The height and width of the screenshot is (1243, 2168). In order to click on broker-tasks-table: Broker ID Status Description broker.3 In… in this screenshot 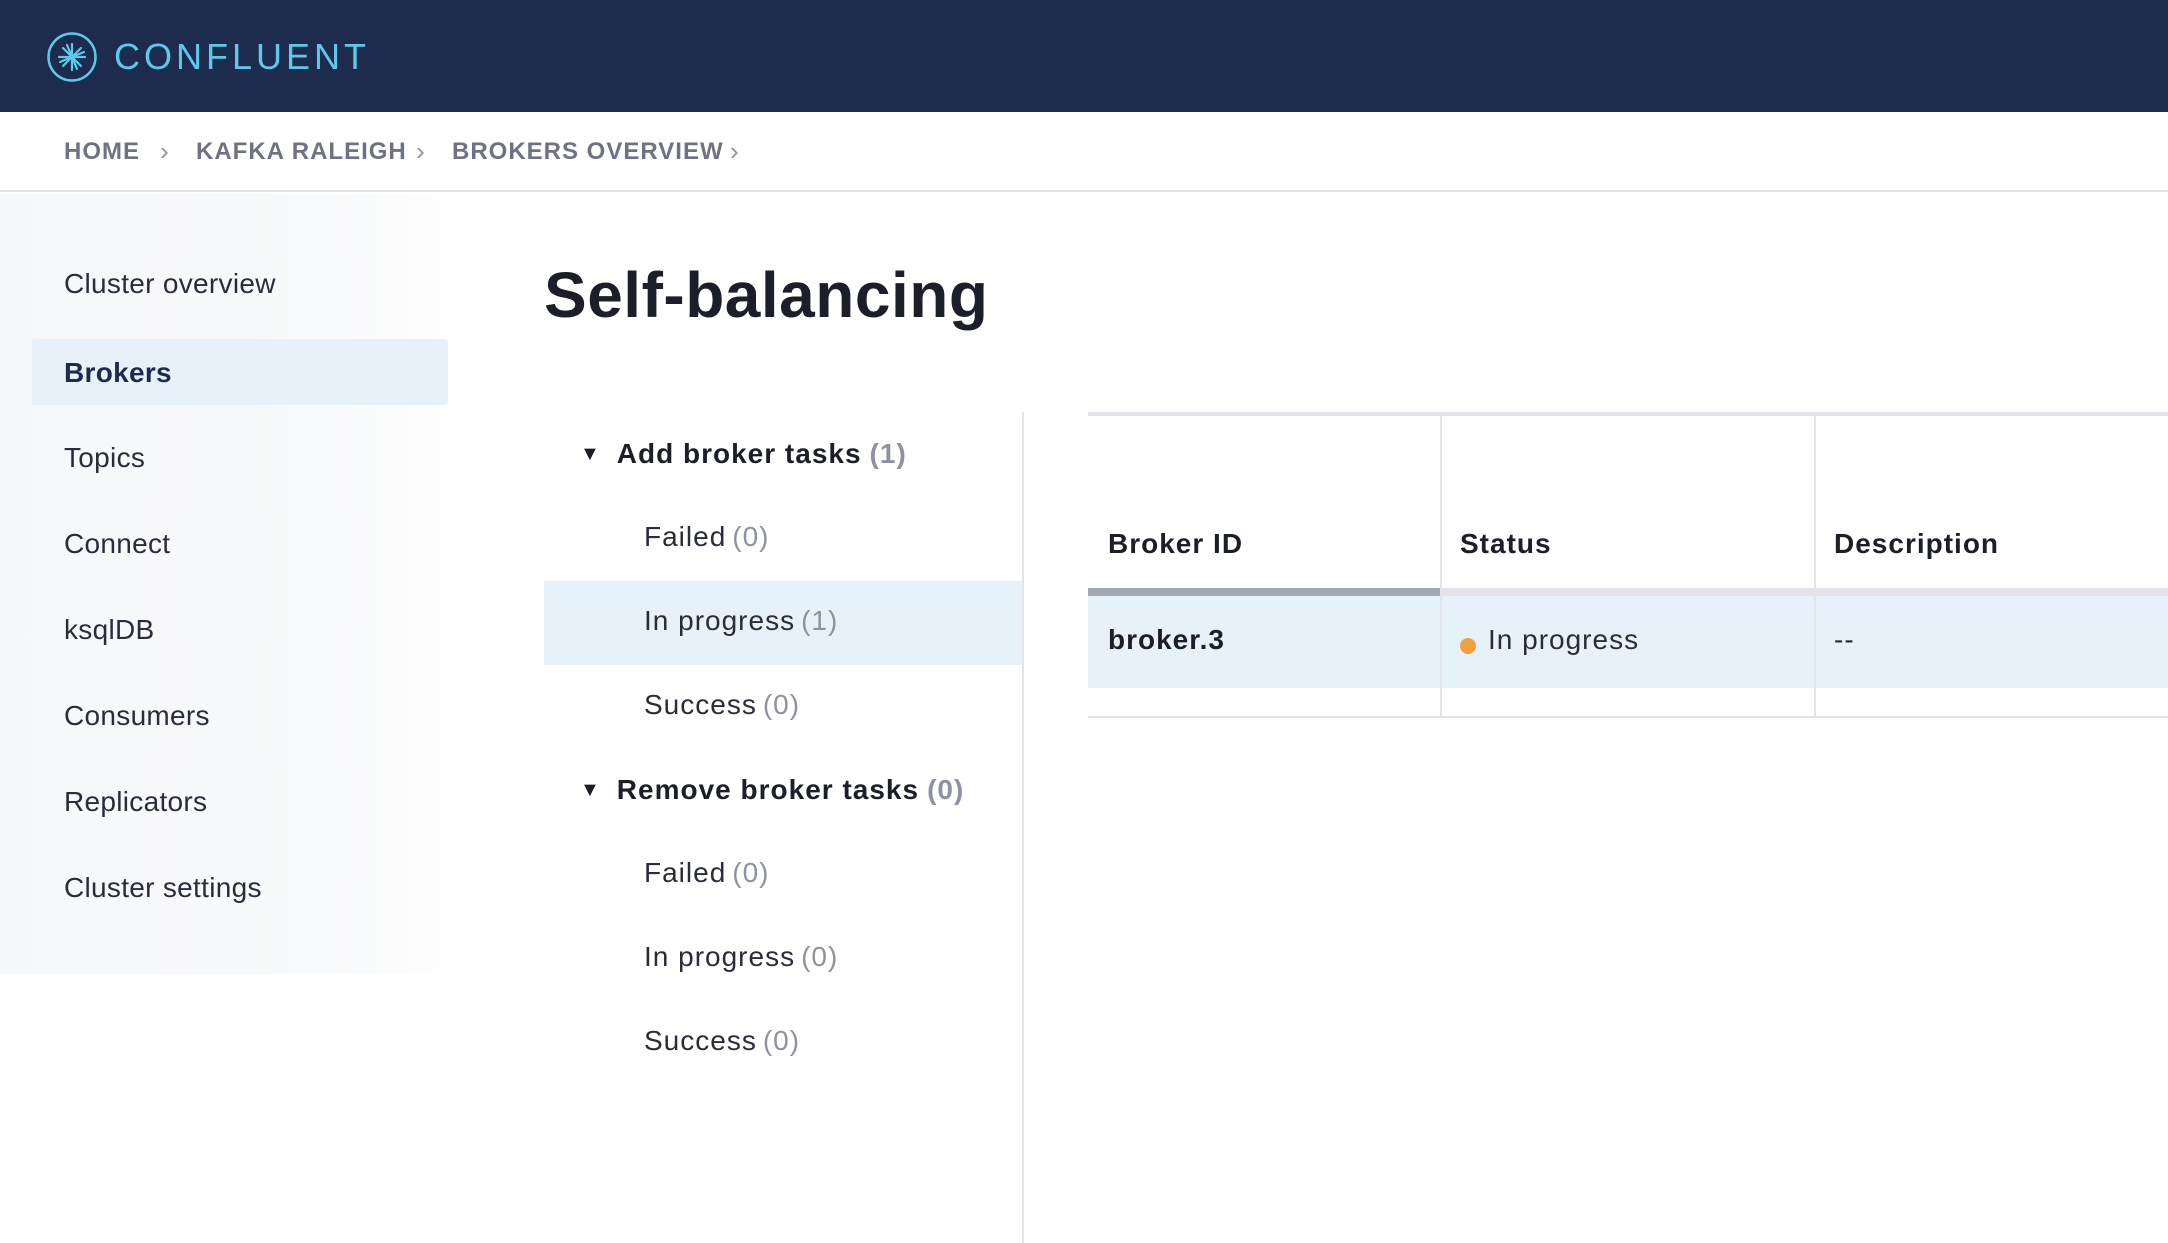, I will do `click(1628, 565)`.